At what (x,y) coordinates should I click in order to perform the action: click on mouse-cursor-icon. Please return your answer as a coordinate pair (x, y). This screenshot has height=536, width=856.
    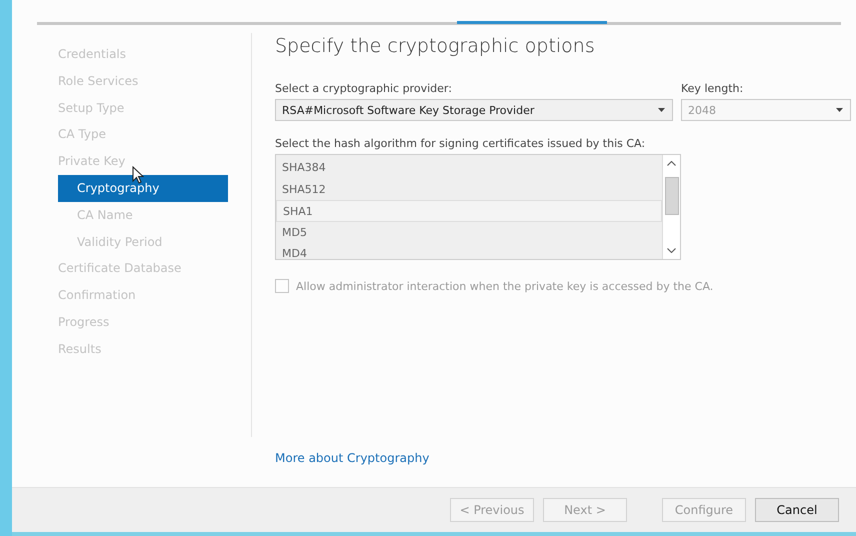
    Looking at the image, I should click on (138, 175).